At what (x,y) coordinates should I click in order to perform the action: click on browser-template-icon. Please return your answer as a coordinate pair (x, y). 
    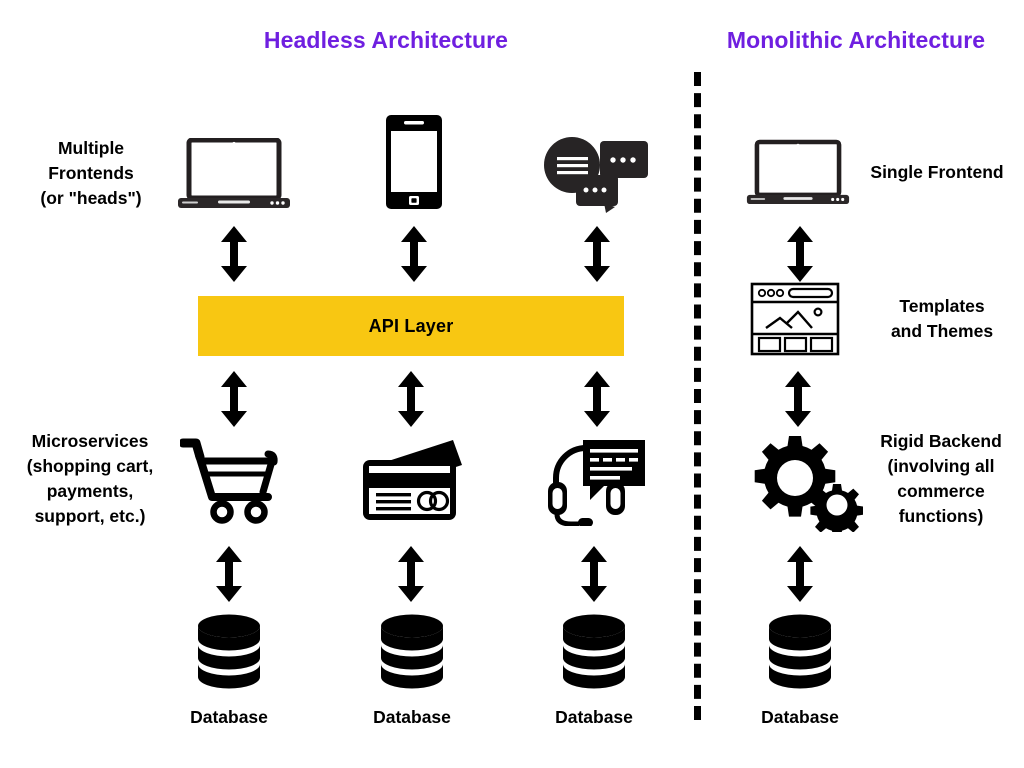
    Looking at the image, I should click on (795, 321).